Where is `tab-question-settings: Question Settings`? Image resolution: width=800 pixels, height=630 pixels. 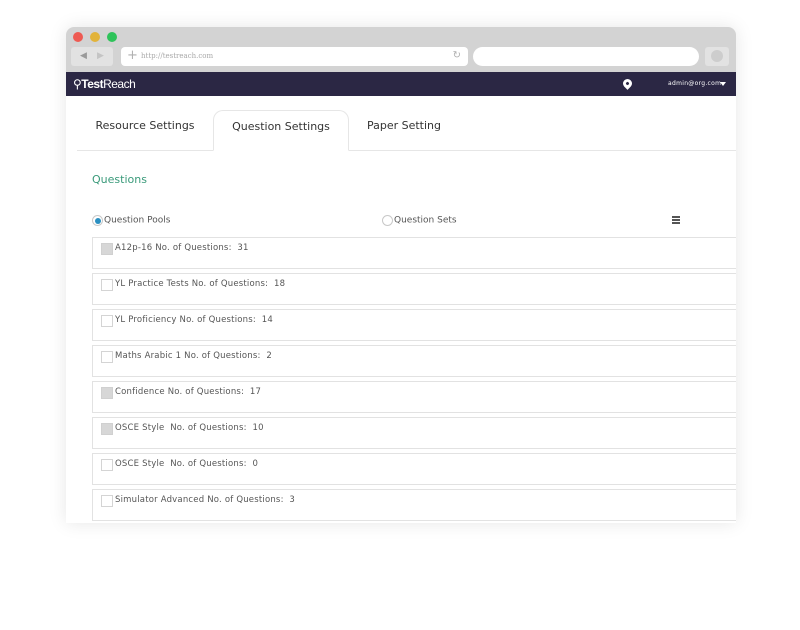 tab-question-settings: Question Settings is located at coordinates (281, 130).